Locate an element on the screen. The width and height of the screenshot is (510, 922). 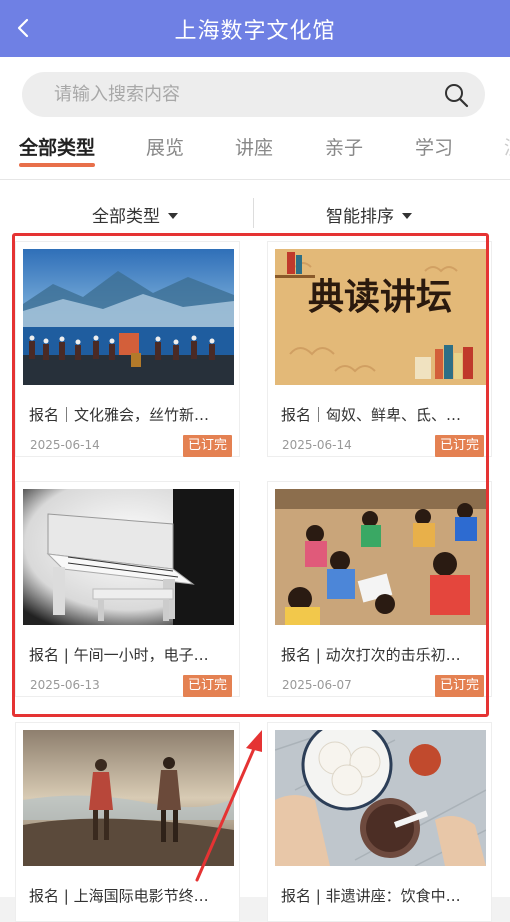
poster-title-text: 典读讲坛 is located at coordinates (380, 297).